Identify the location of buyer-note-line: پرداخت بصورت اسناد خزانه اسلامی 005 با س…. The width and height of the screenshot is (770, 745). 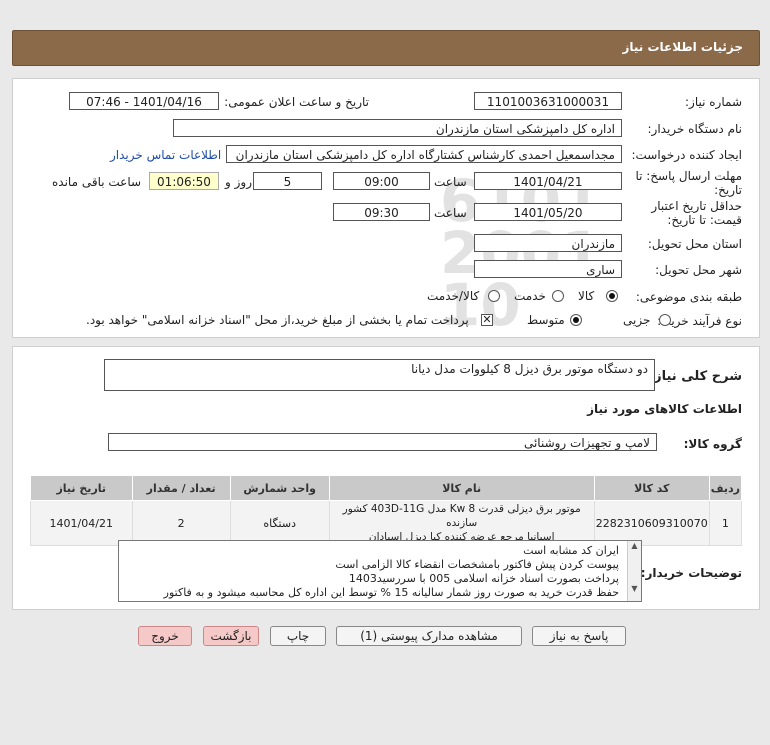
(483, 578).